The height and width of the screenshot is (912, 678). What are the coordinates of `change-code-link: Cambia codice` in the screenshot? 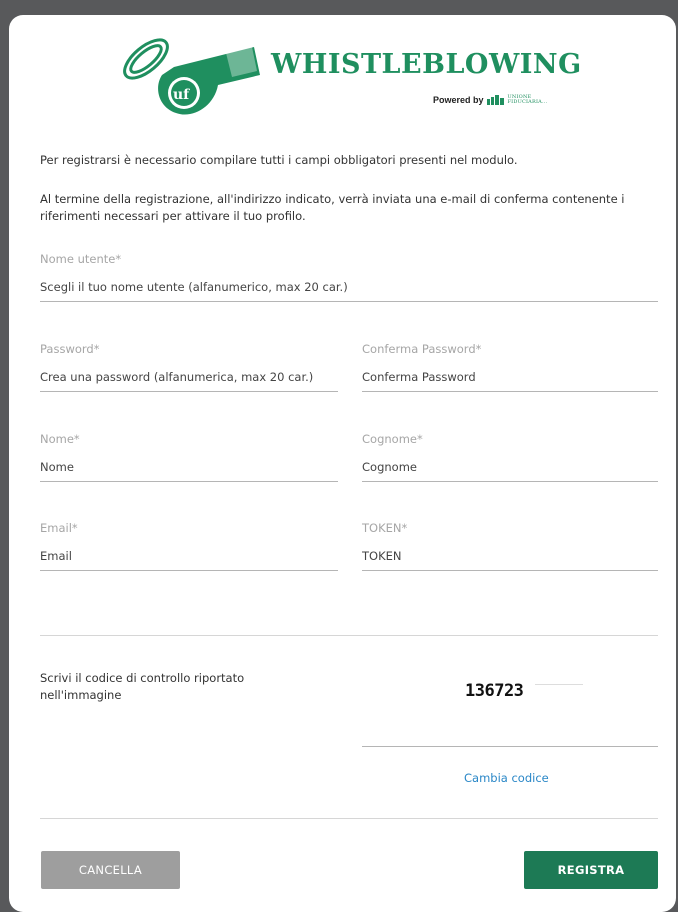 It's located at (506, 778).